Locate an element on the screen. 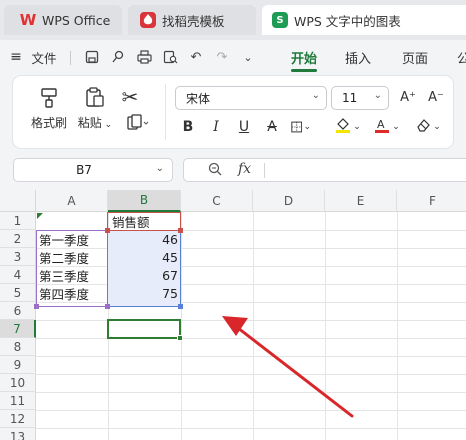  zoom-magnifier-icon is located at coordinates (215, 171).